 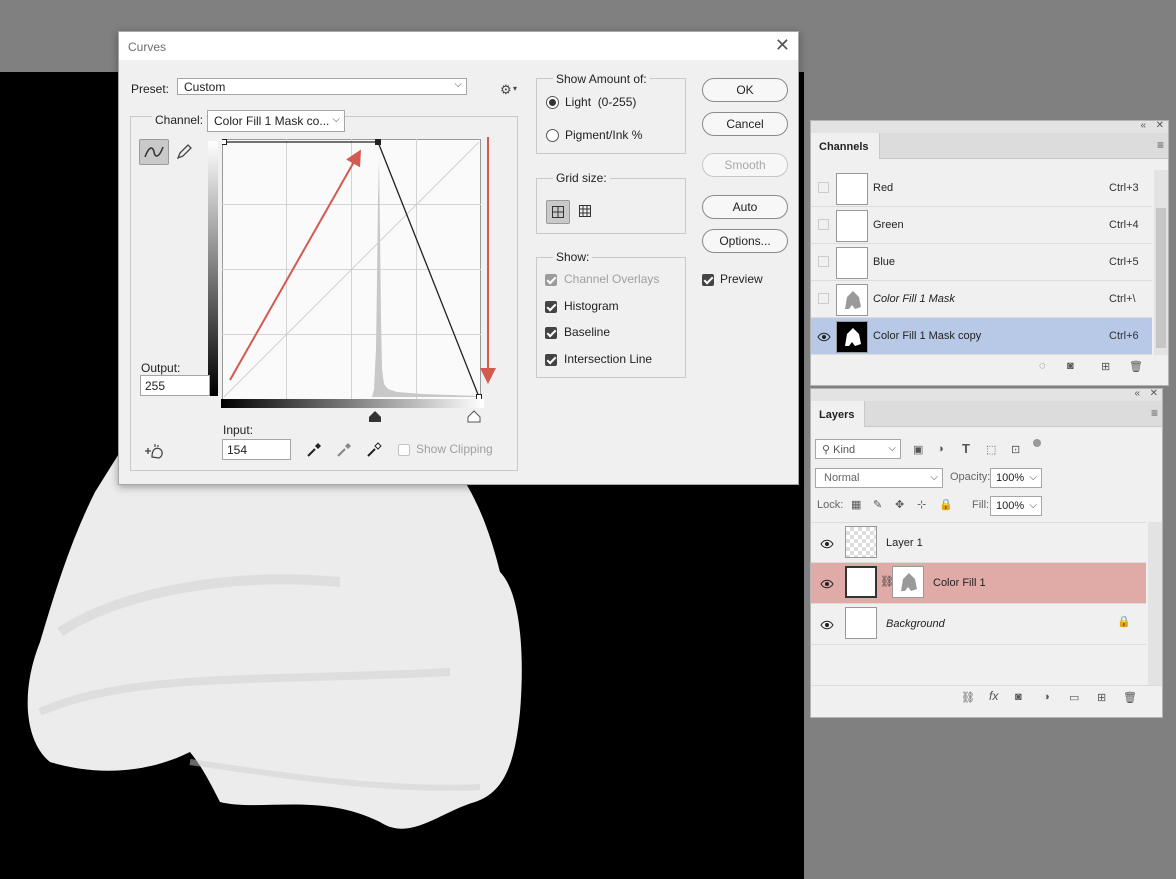 I want to click on chevron-down-icon: ⌵, so click(x=892, y=448).